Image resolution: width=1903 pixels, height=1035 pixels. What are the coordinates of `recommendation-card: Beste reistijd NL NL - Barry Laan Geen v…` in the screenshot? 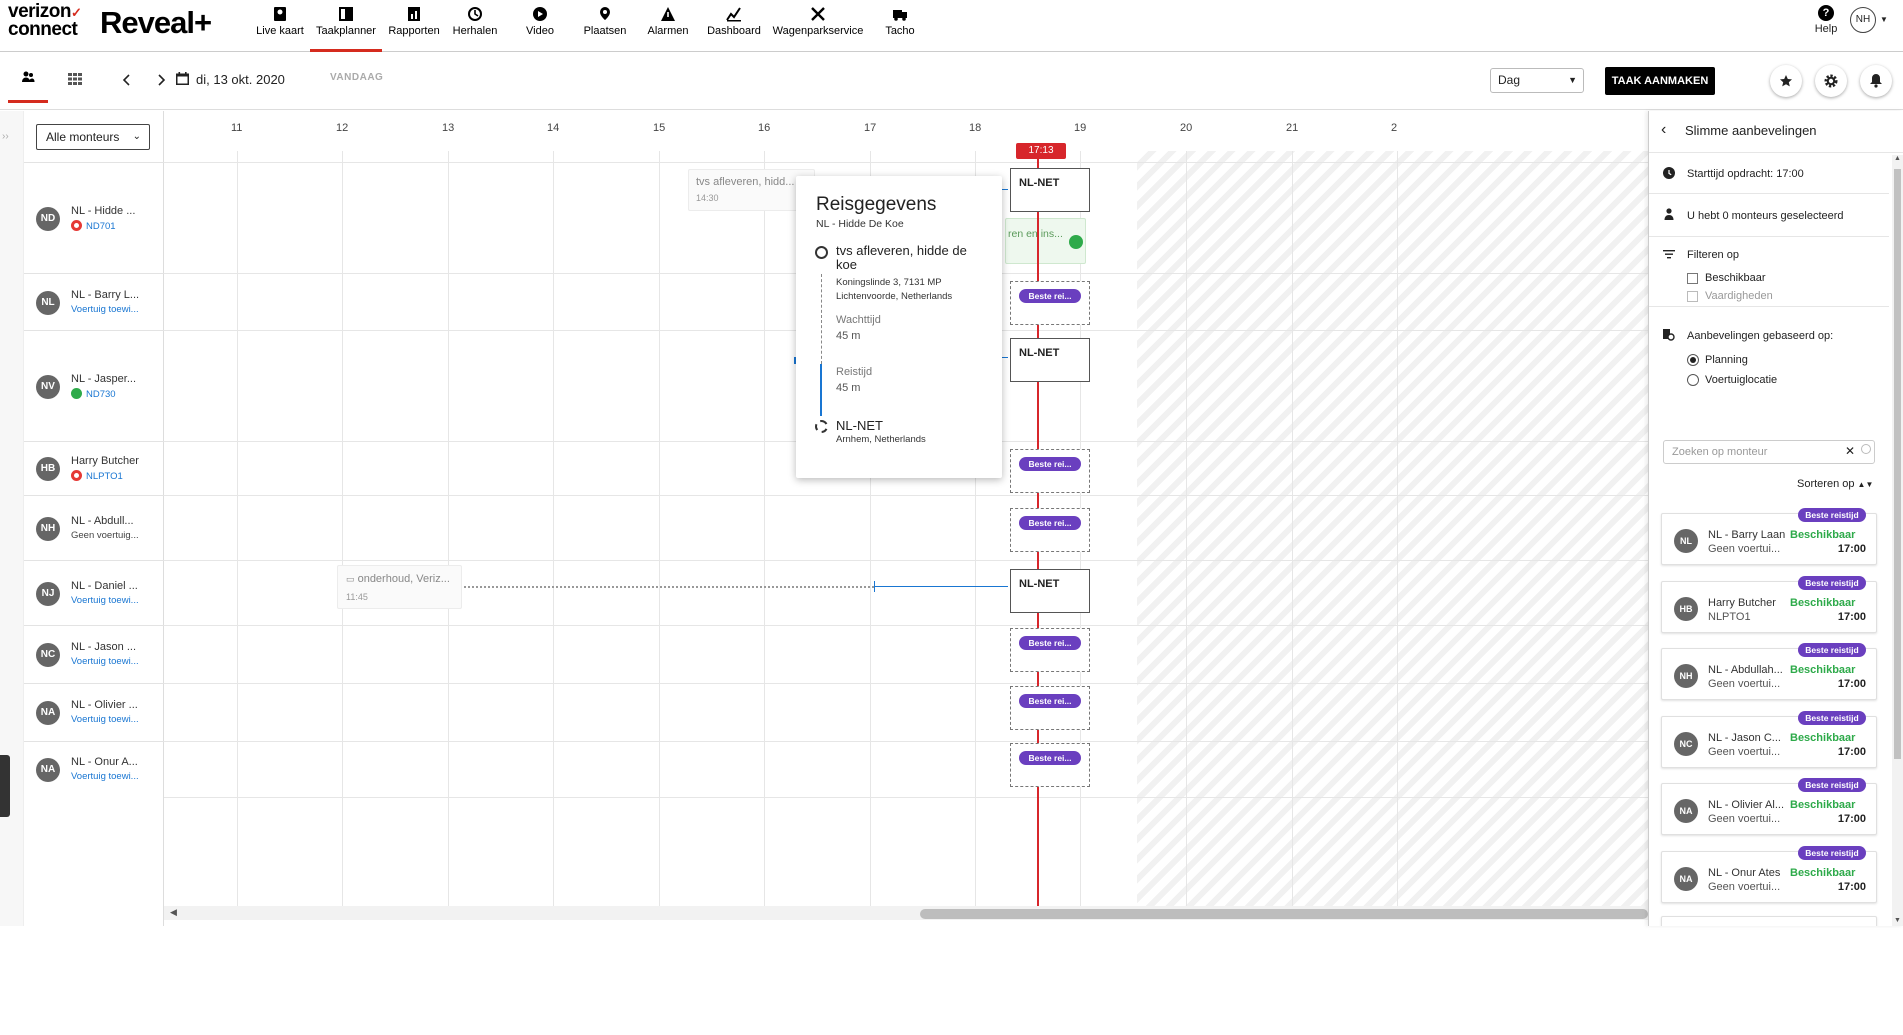 It's located at (1769, 536).